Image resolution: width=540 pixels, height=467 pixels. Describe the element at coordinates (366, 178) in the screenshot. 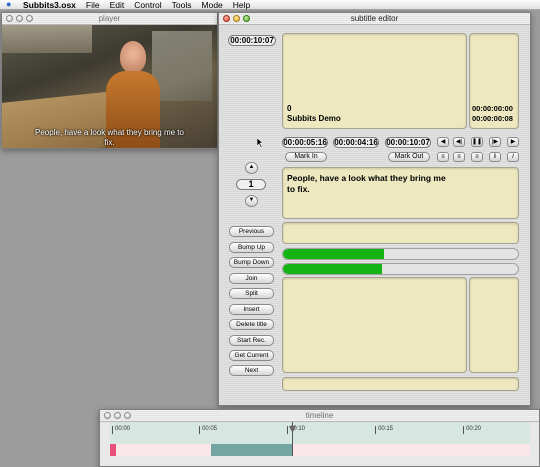

I see `subtitle-text-line-1: People, have a look what they bring me` at that location.